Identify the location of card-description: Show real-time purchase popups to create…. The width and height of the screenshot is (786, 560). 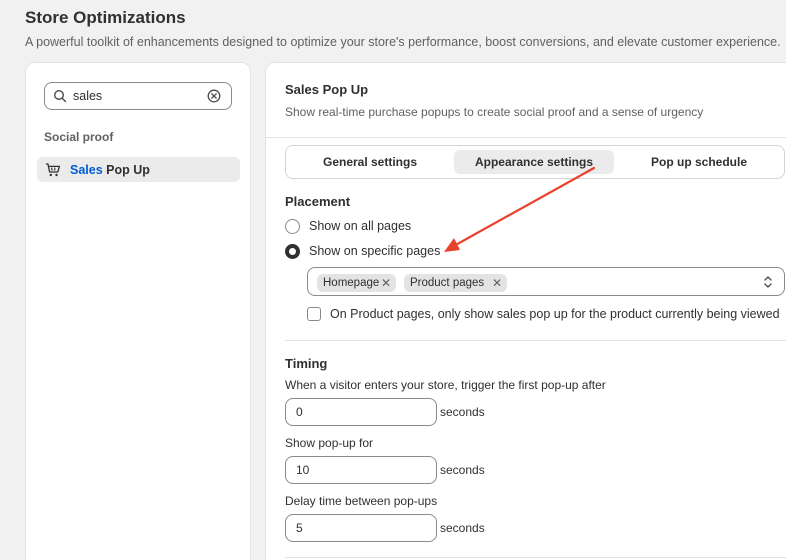
(494, 112).